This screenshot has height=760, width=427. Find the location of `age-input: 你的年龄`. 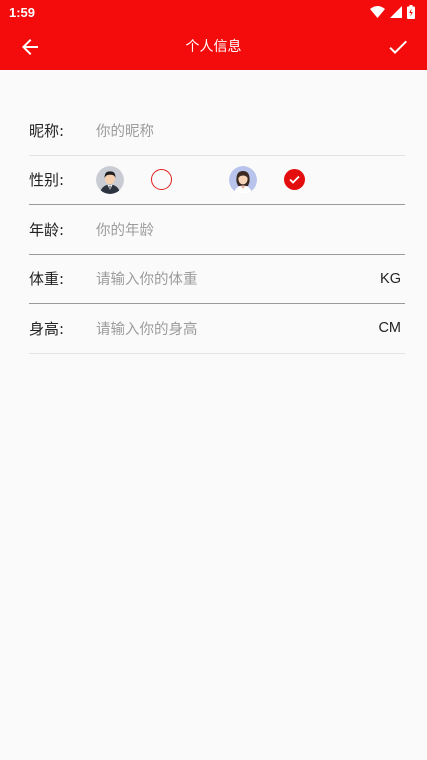

age-input: 你的年龄 is located at coordinates (250, 229).